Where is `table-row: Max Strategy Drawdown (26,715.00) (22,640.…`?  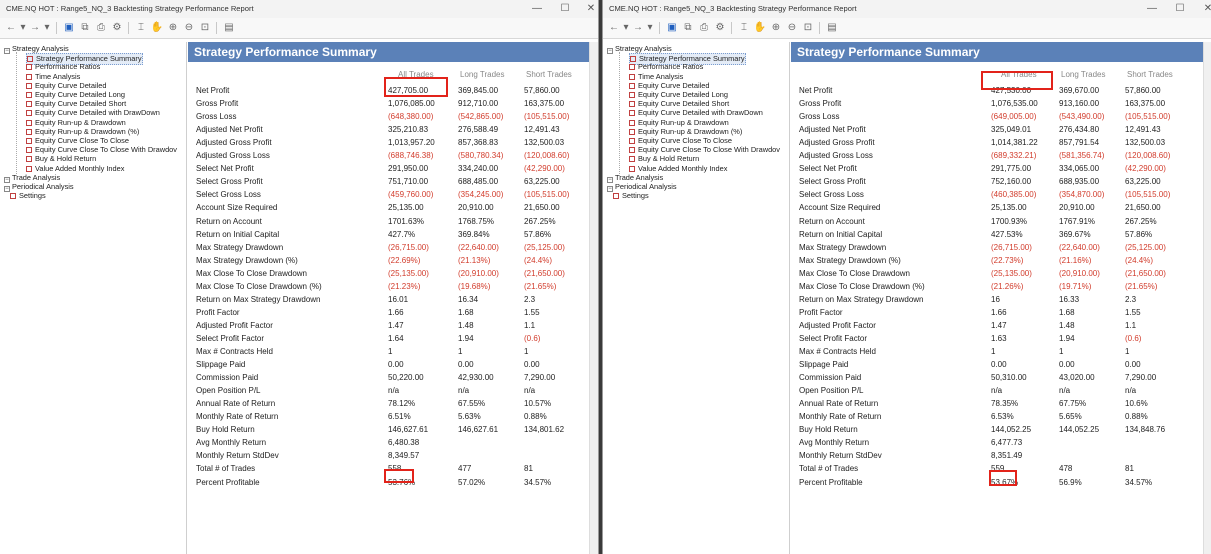
table-row: Max Strategy Drawdown (26,715.00) (22,640.… is located at coordinates (997, 247).